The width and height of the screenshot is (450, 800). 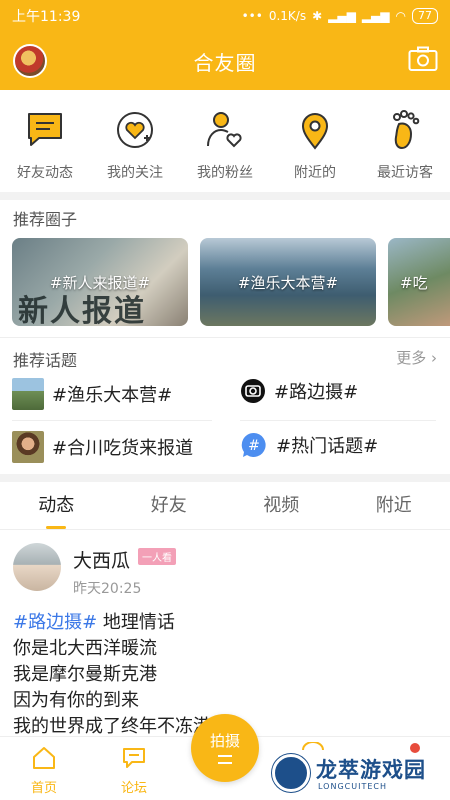 What do you see at coordinates (411, 358) in the screenshot?
I see `more-label: 更多` at bounding box center [411, 358].